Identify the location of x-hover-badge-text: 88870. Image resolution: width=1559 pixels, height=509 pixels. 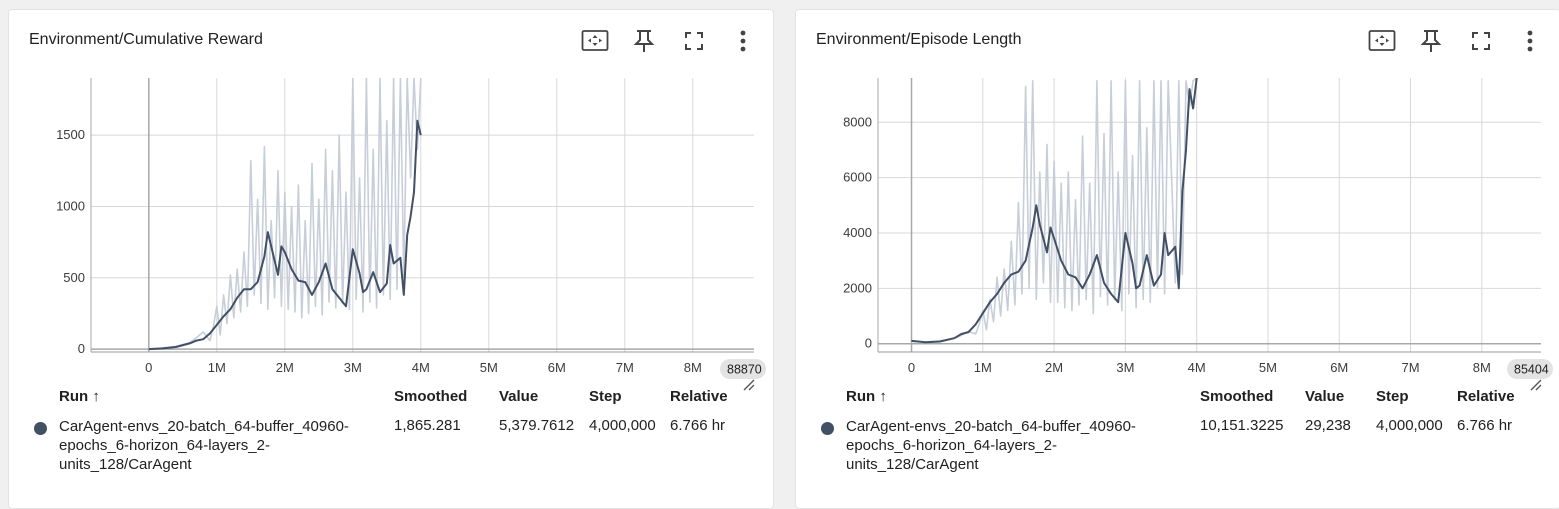
(744, 370).